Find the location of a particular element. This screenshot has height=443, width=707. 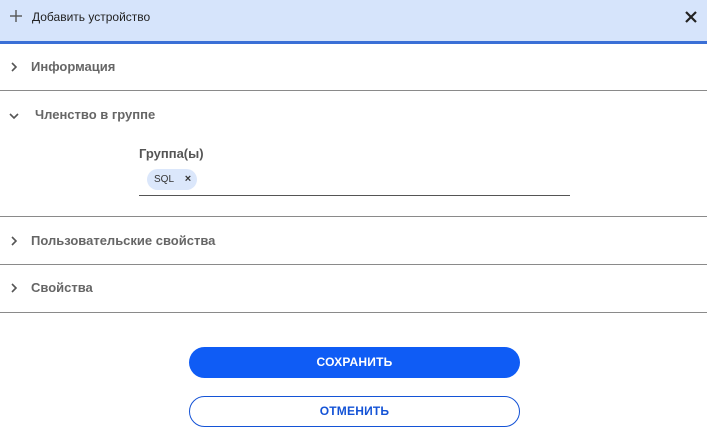

groups-input: SQL × is located at coordinates (354, 181).